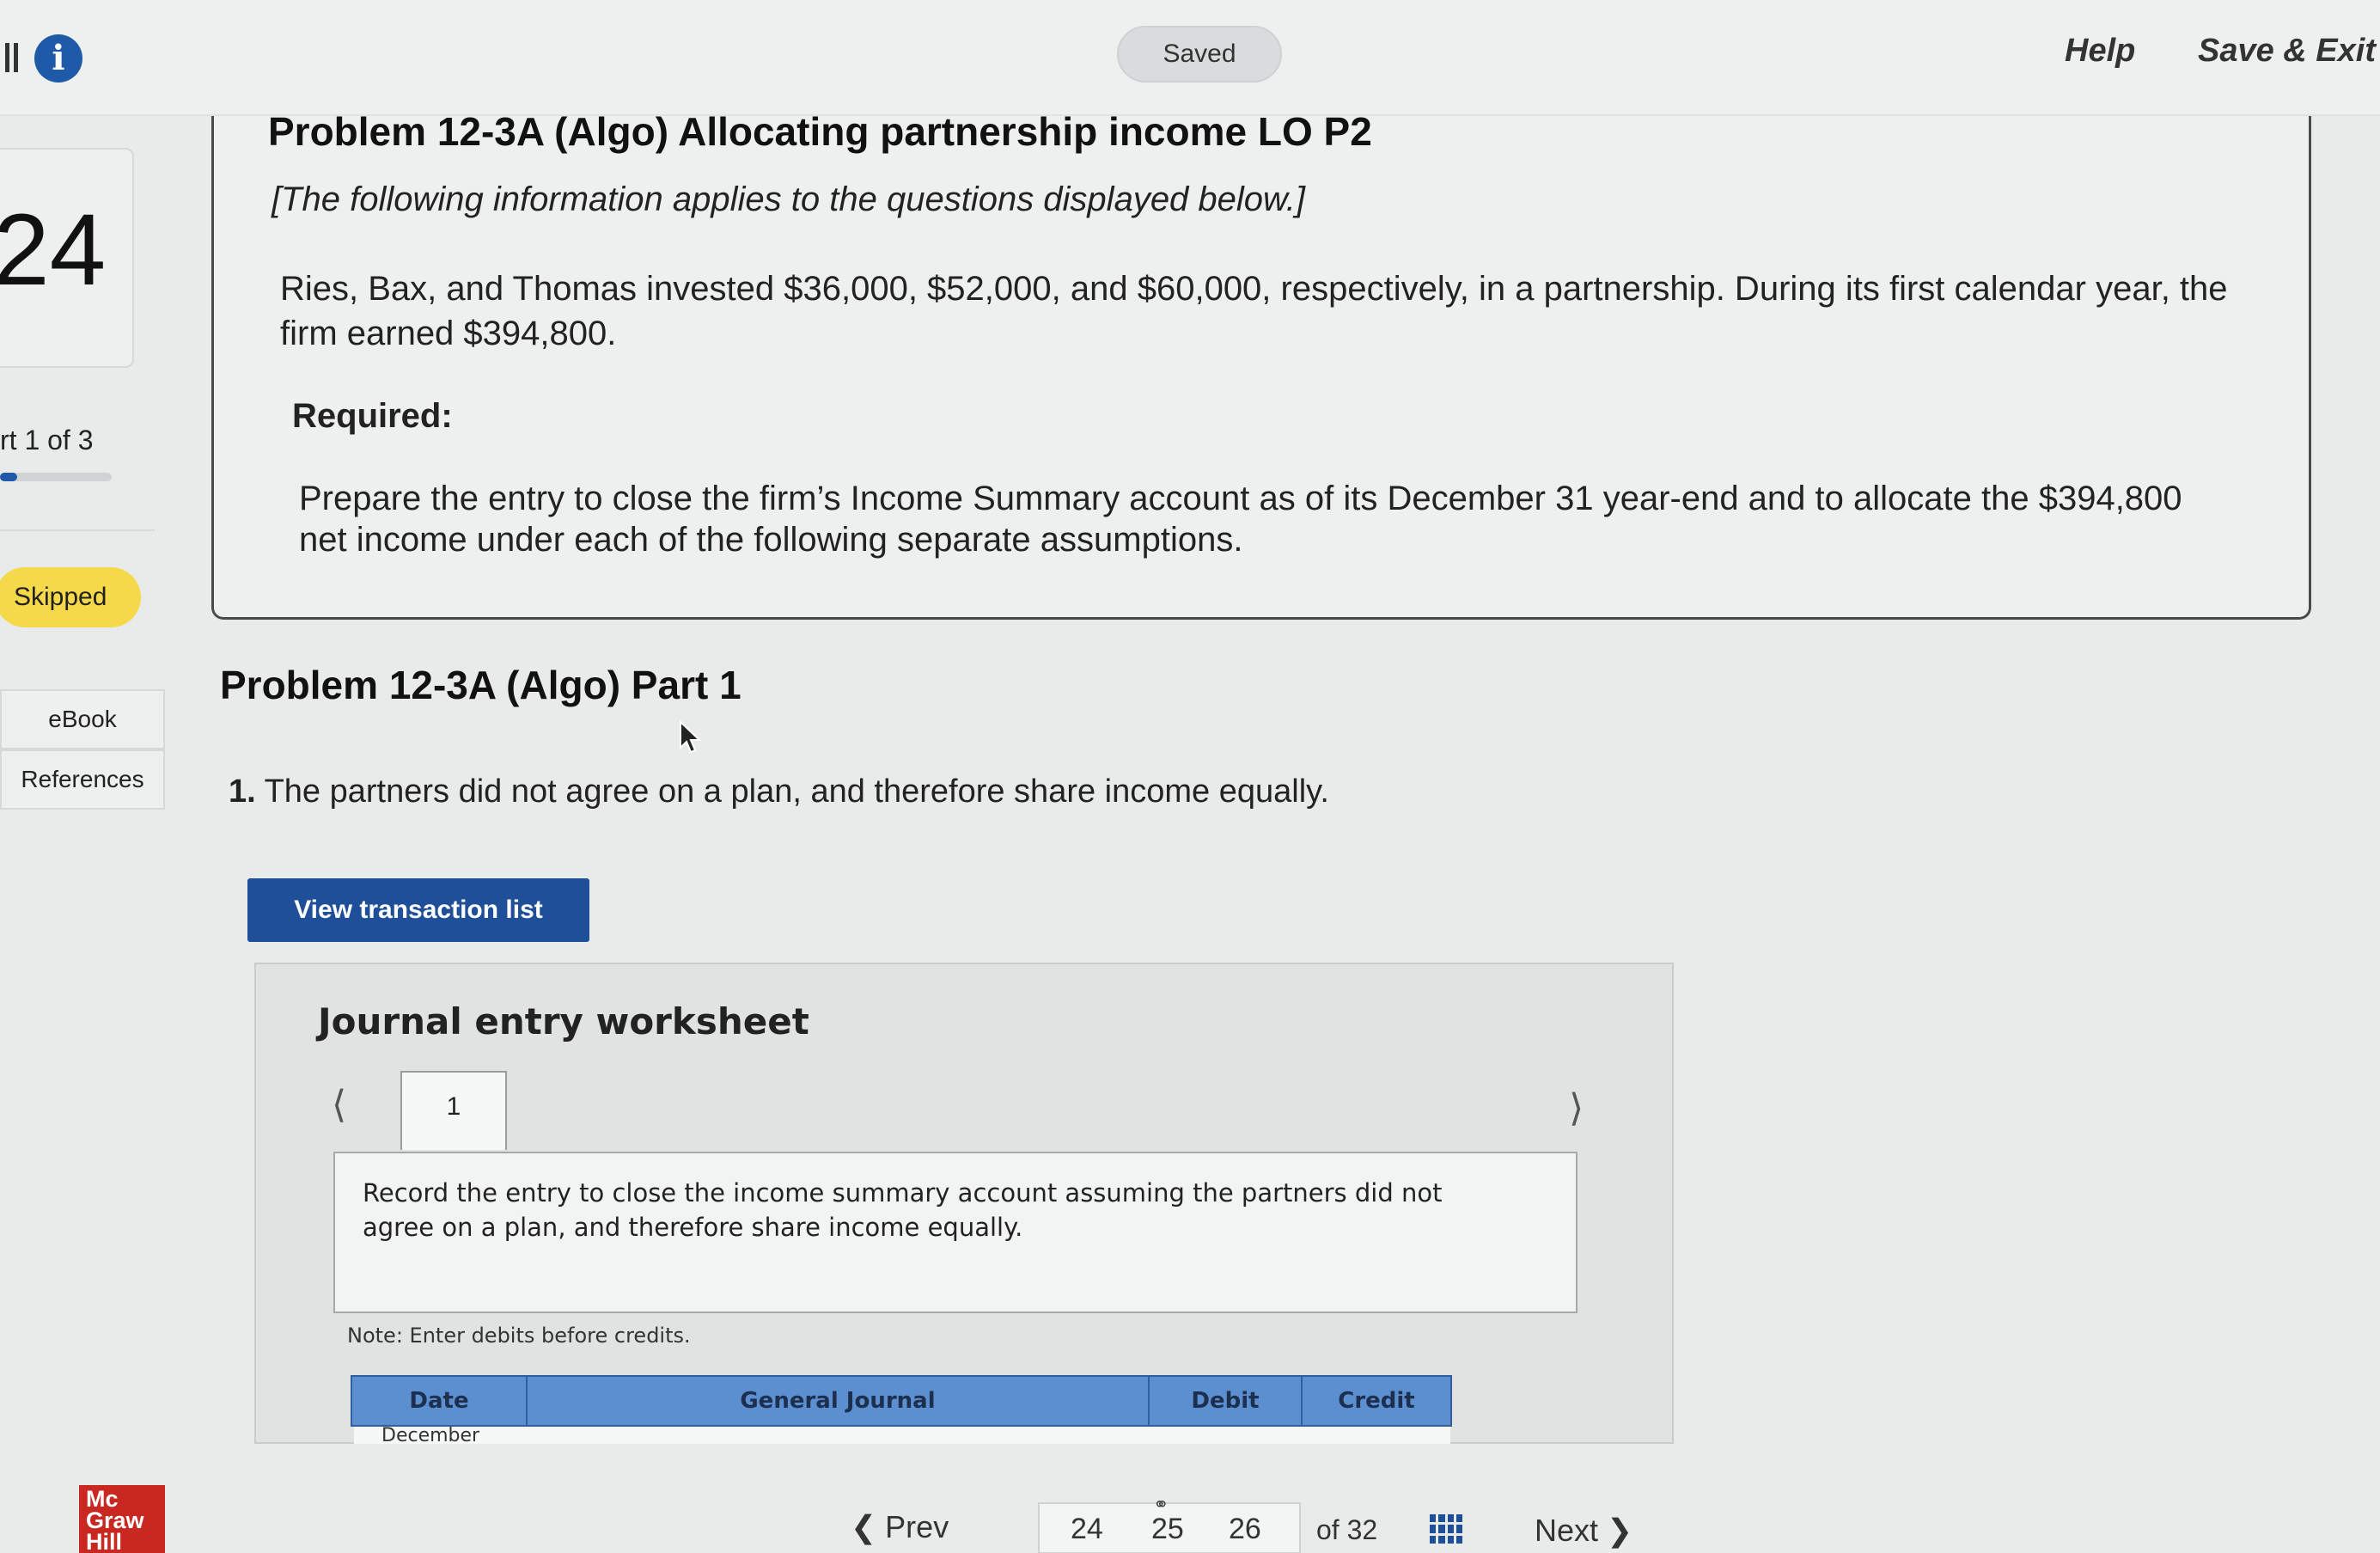  What do you see at coordinates (1347, 1529) in the screenshot?
I see `page-total: of 32` at bounding box center [1347, 1529].